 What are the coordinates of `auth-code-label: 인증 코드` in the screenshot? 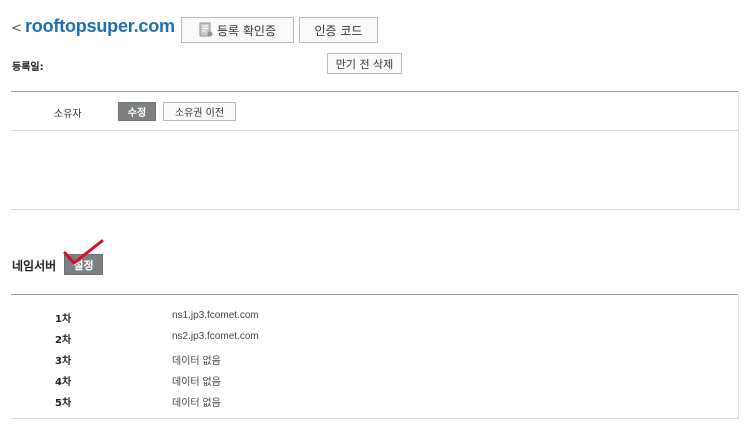 It's located at (338, 30).